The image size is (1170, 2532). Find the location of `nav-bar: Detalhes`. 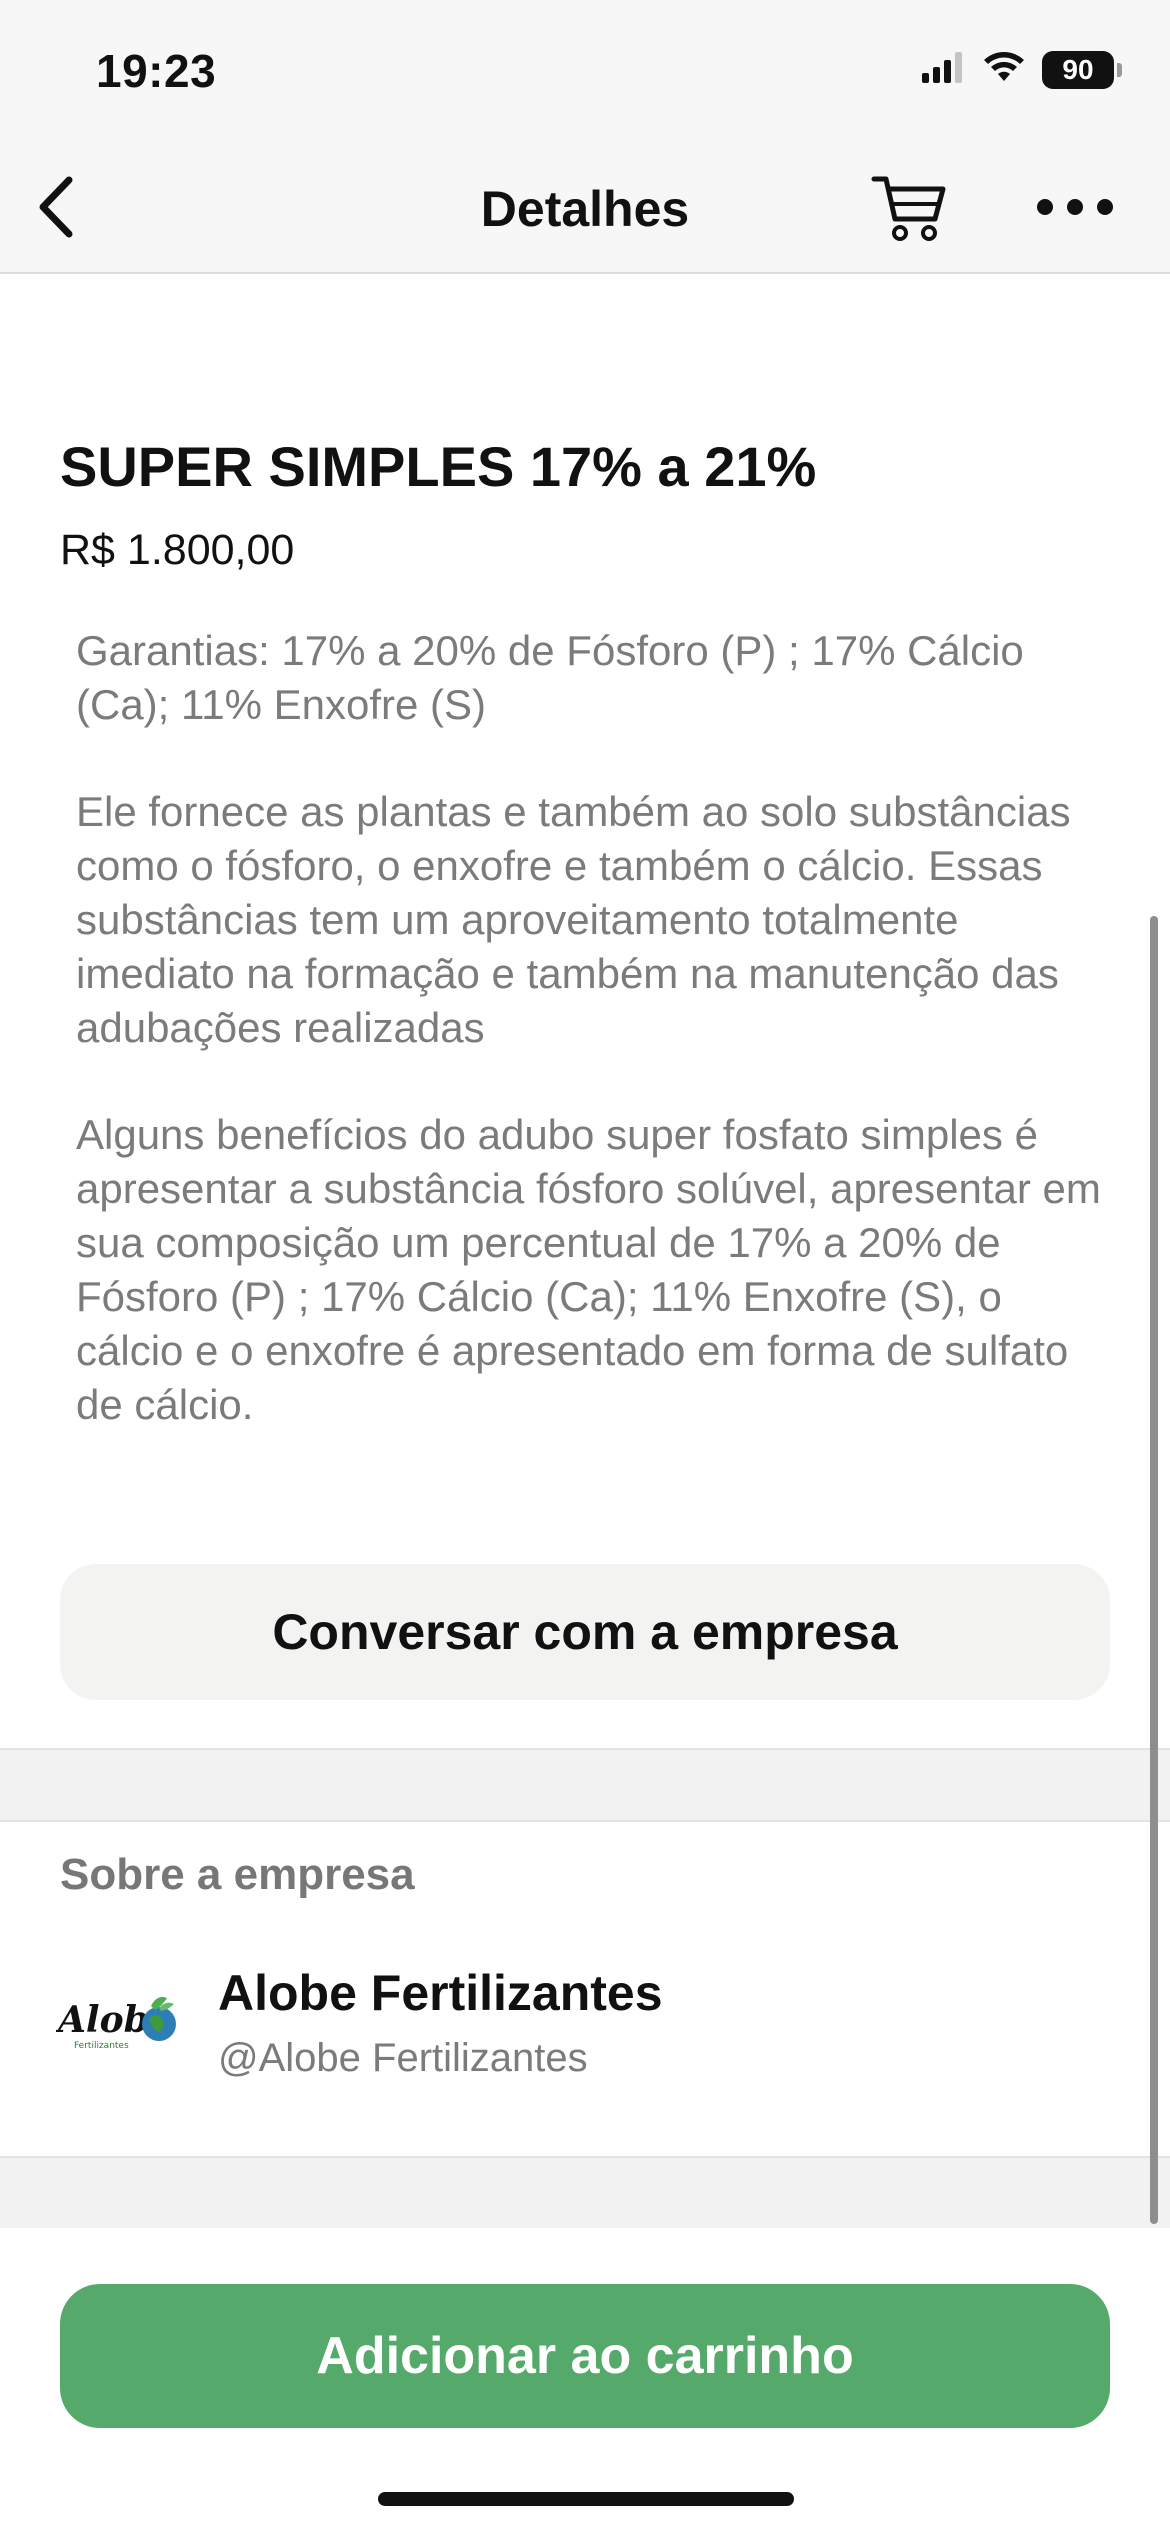

nav-bar: Detalhes is located at coordinates (585, 212).